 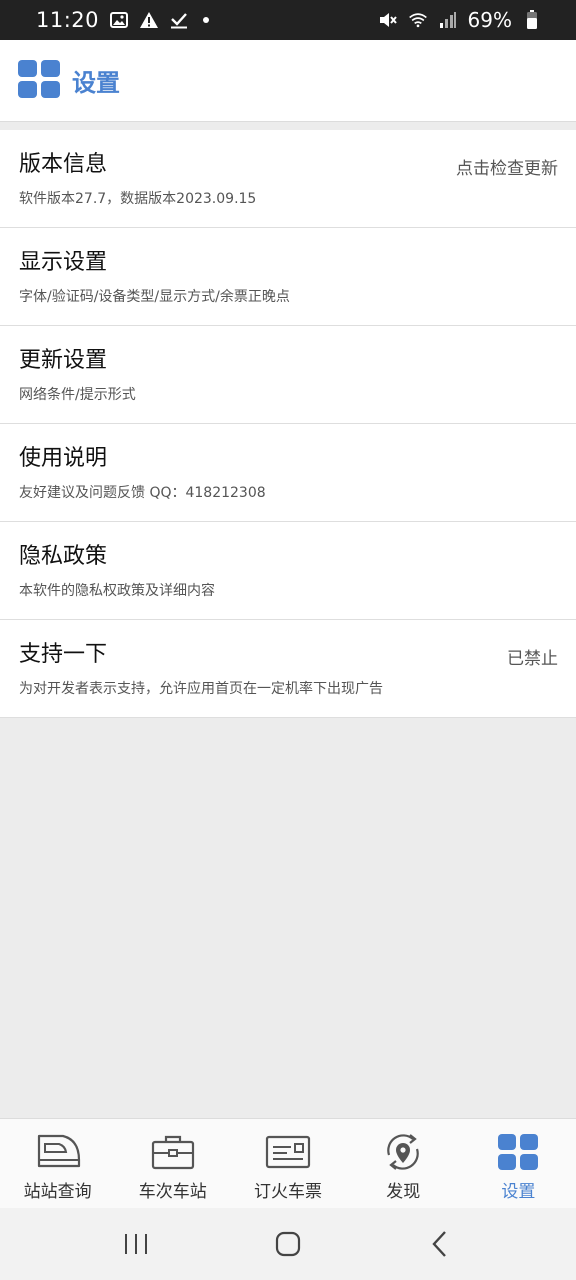 I want to click on check-update-link: 点击检查更新, so click(x=507, y=166).